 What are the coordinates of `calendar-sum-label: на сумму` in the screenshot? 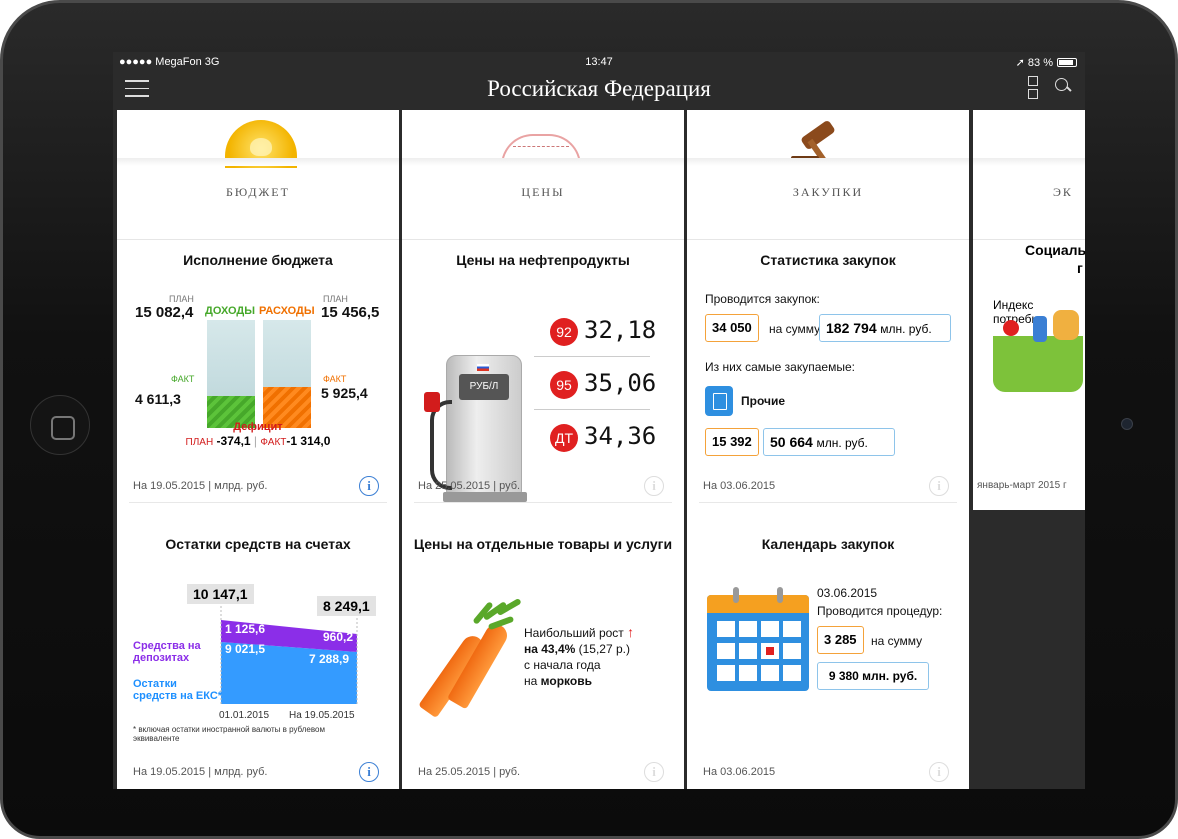 It's located at (897, 641).